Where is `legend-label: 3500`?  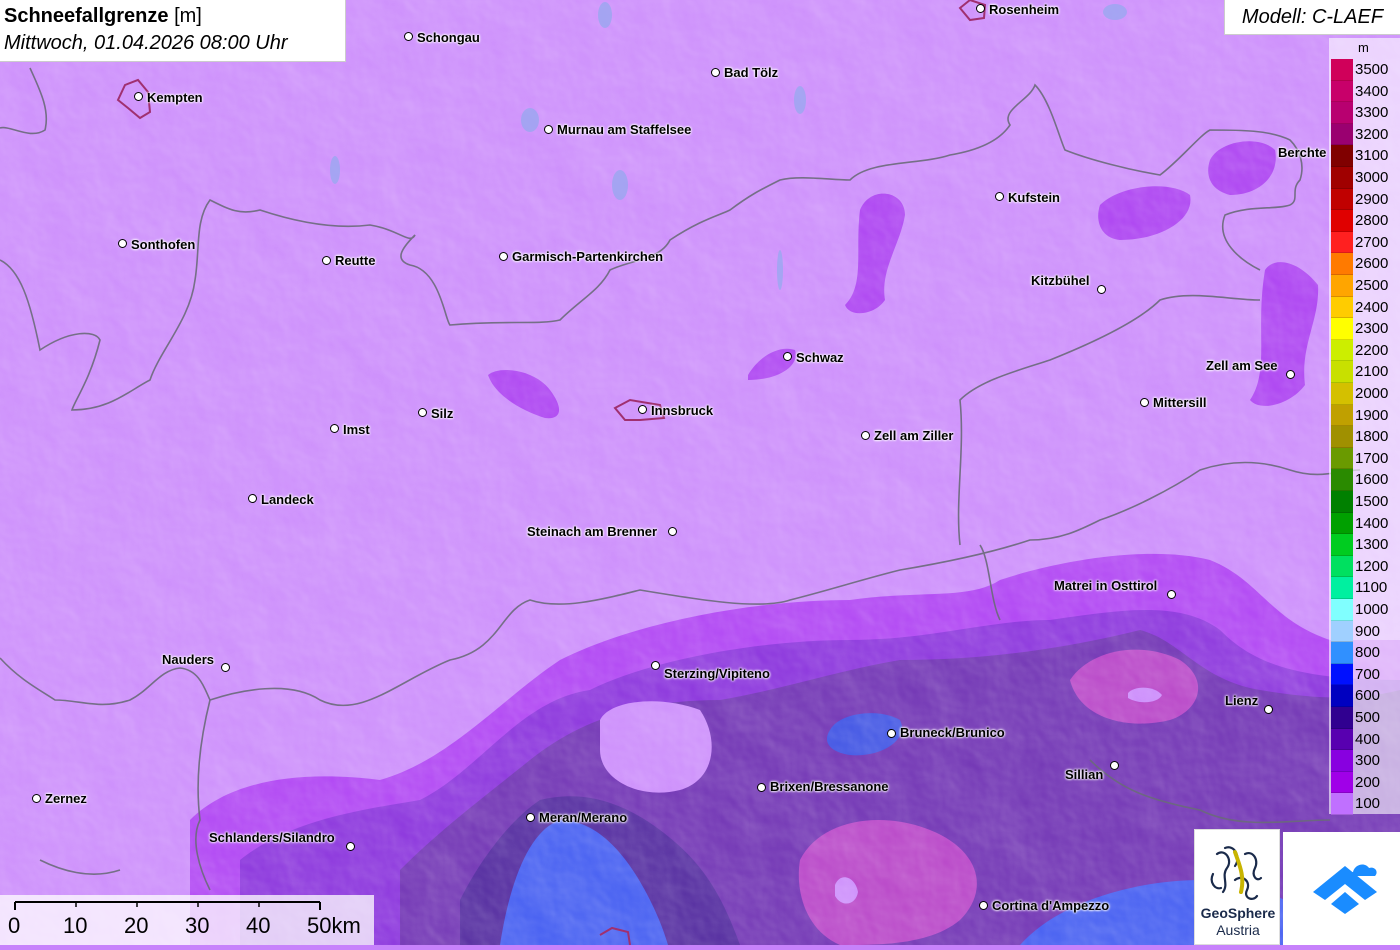
legend-label: 3500 is located at coordinates (1372, 69).